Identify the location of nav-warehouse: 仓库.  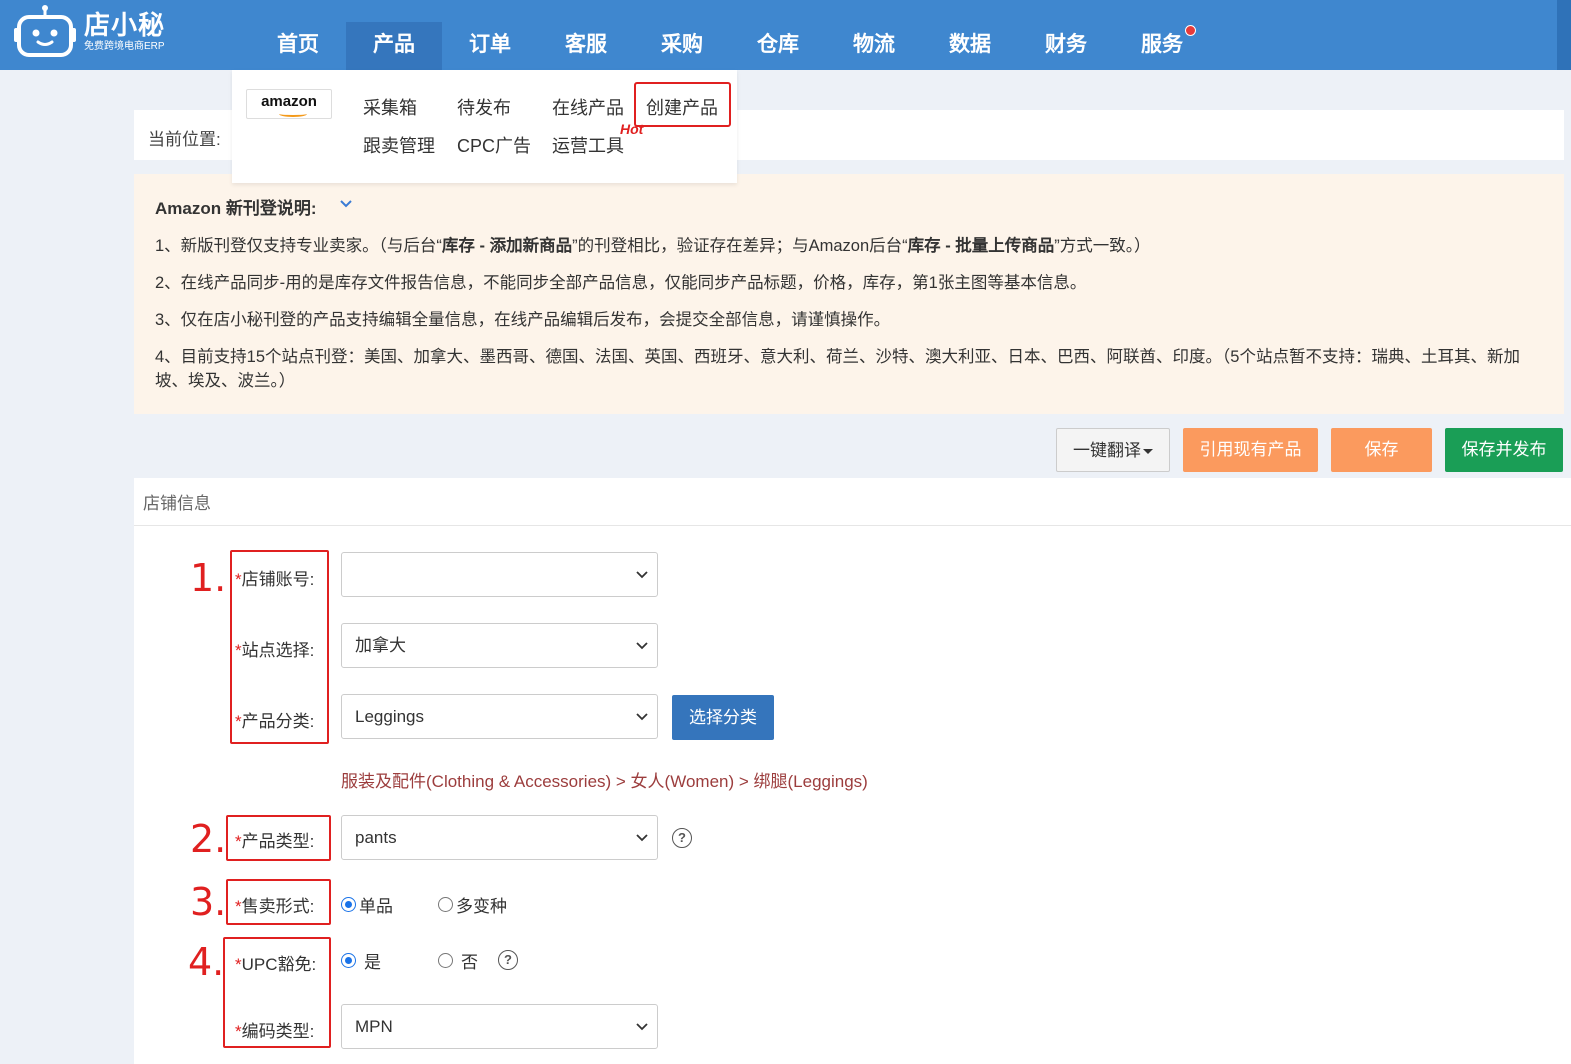
(778, 46).